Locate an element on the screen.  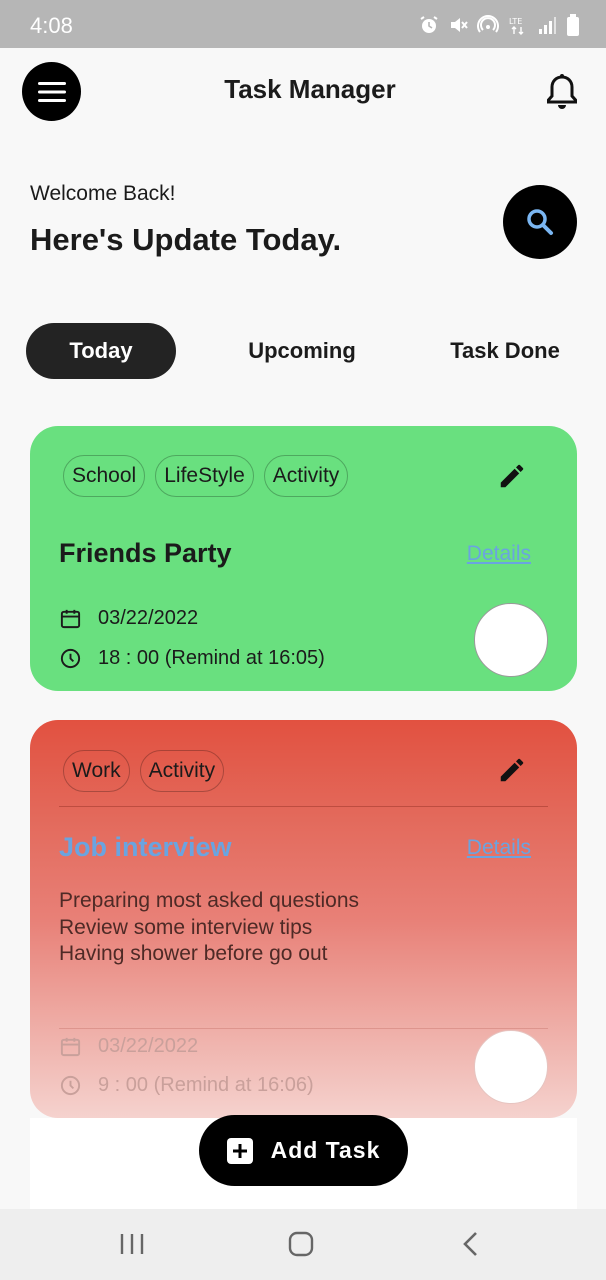
add-task-label: Add Task is located at coordinates (325, 1150).